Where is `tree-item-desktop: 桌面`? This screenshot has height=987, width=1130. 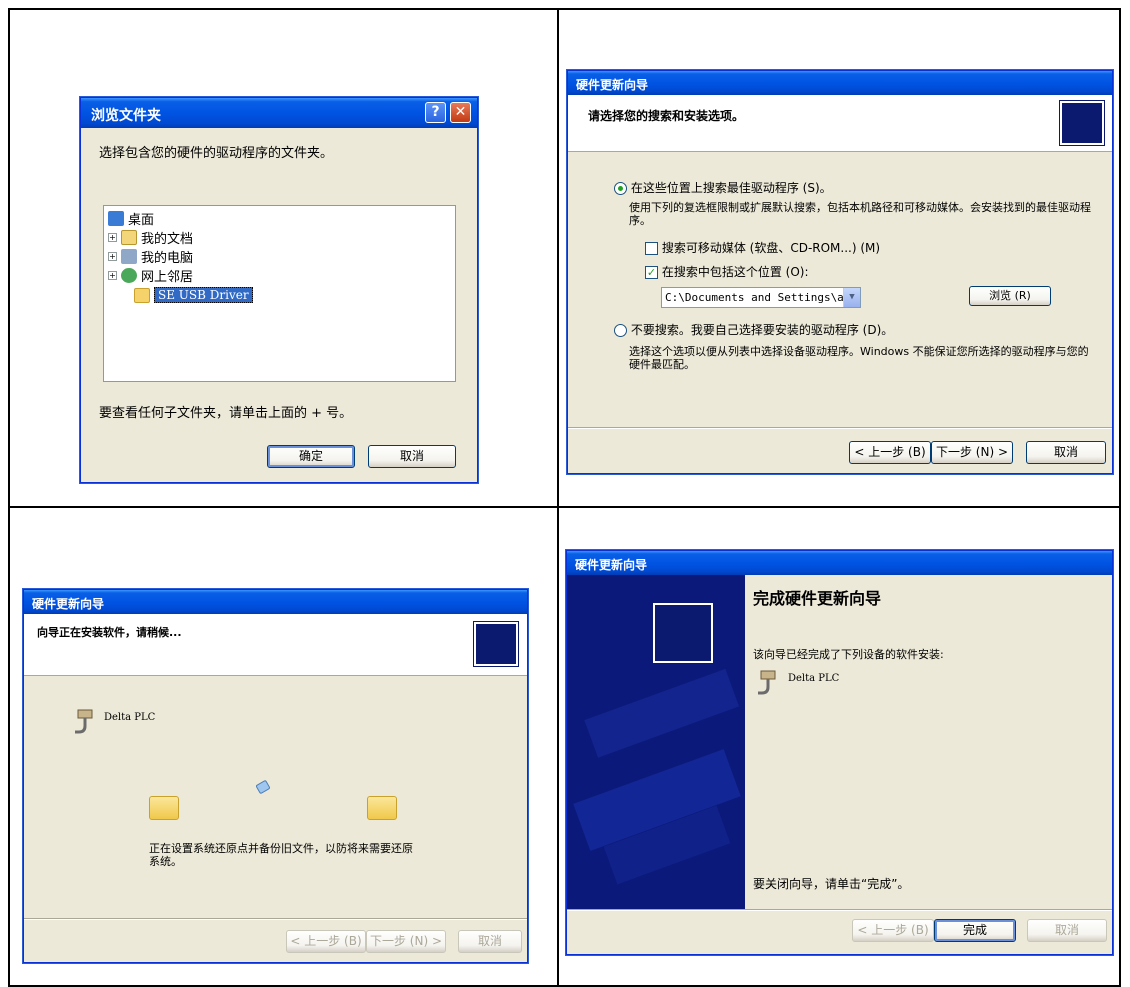 tree-item-desktop: 桌面 is located at coordinates (131, 219).